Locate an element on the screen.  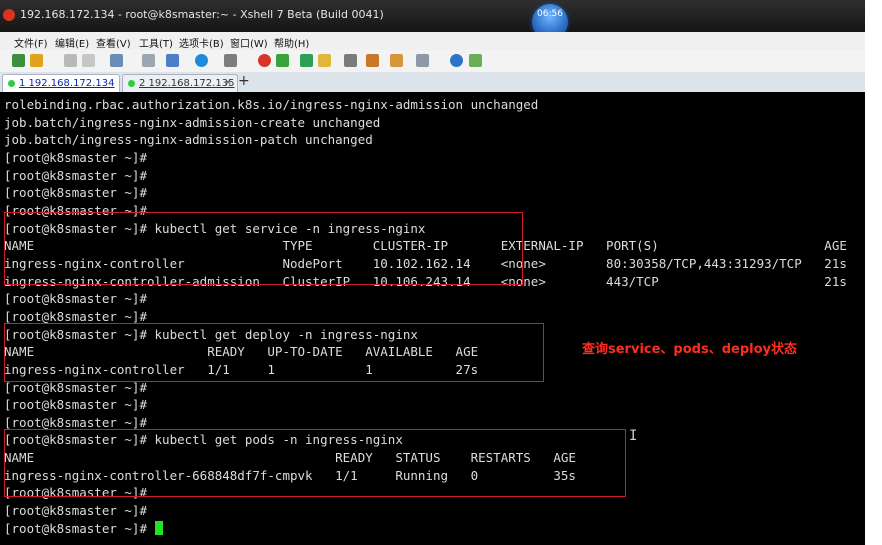
script-icon is located at coordinates (396, 60).